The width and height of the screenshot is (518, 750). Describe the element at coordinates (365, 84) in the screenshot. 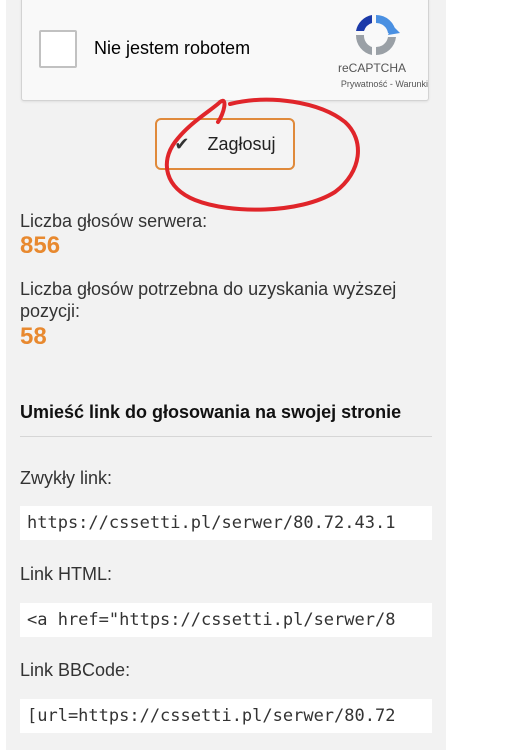

I see `recaptcha-terms-links: Prywatność - Warunki` at that location.